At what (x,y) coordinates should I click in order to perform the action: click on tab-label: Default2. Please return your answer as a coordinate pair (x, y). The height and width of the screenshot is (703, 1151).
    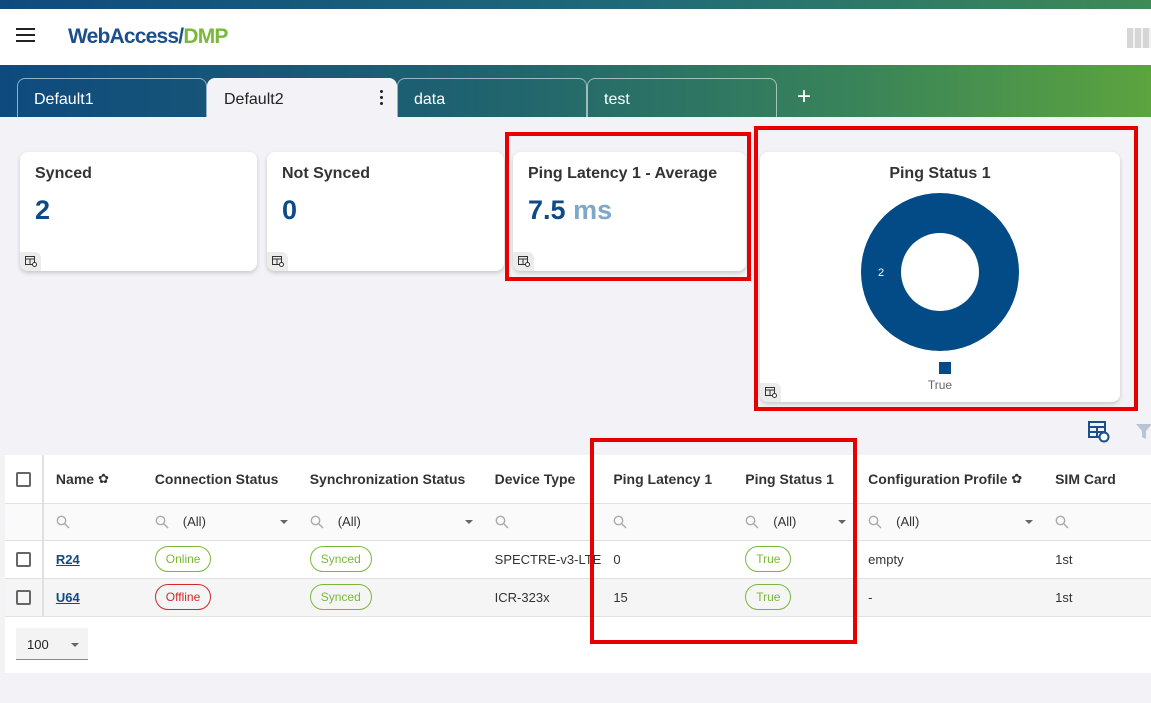
    Looking at the image, I should click on (254, 99).